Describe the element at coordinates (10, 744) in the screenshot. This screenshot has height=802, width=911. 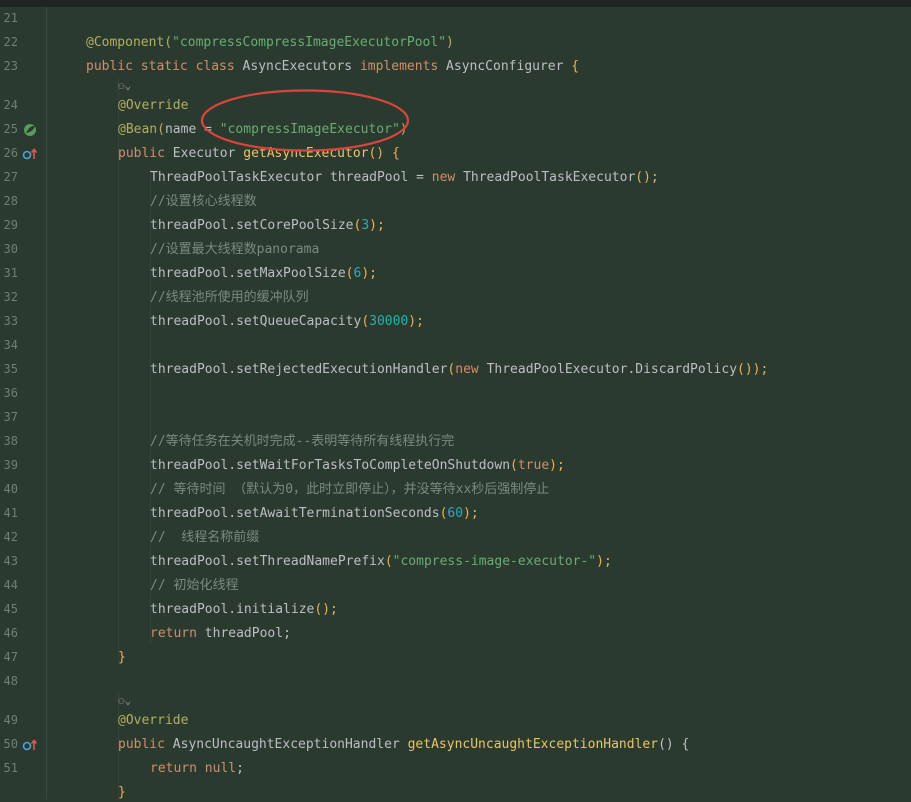
I see `line-number: 50` at that location.